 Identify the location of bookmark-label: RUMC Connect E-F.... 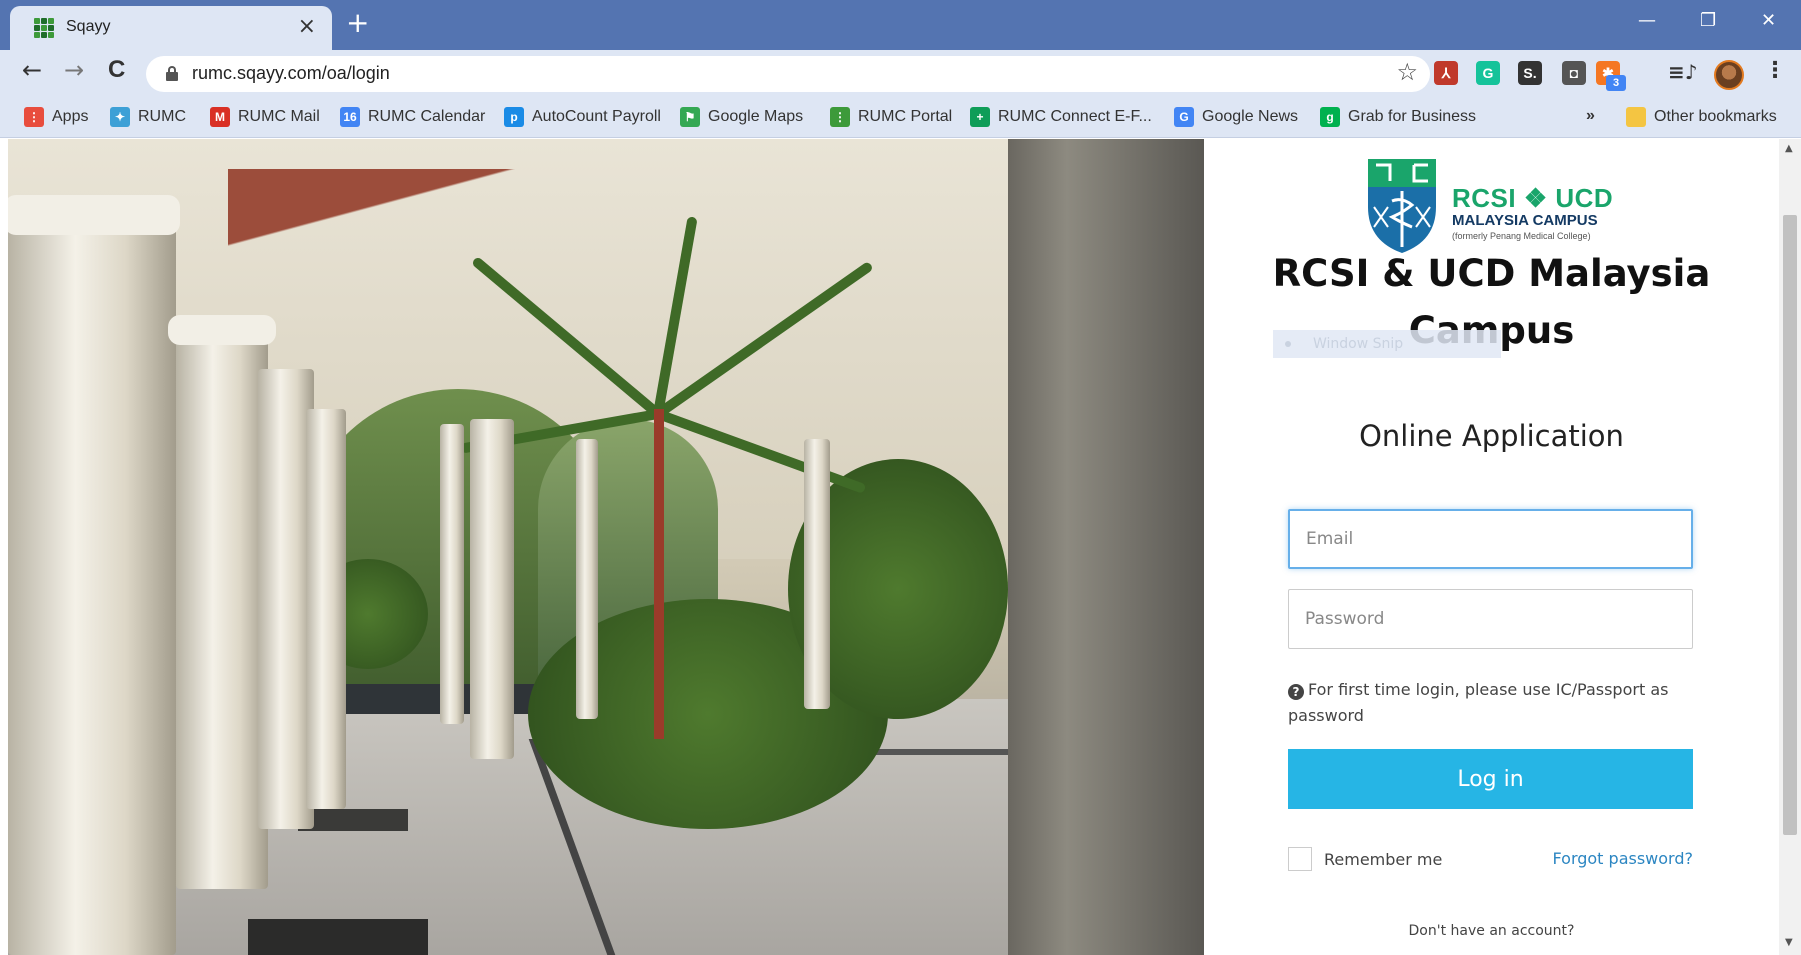
(1075, 116).